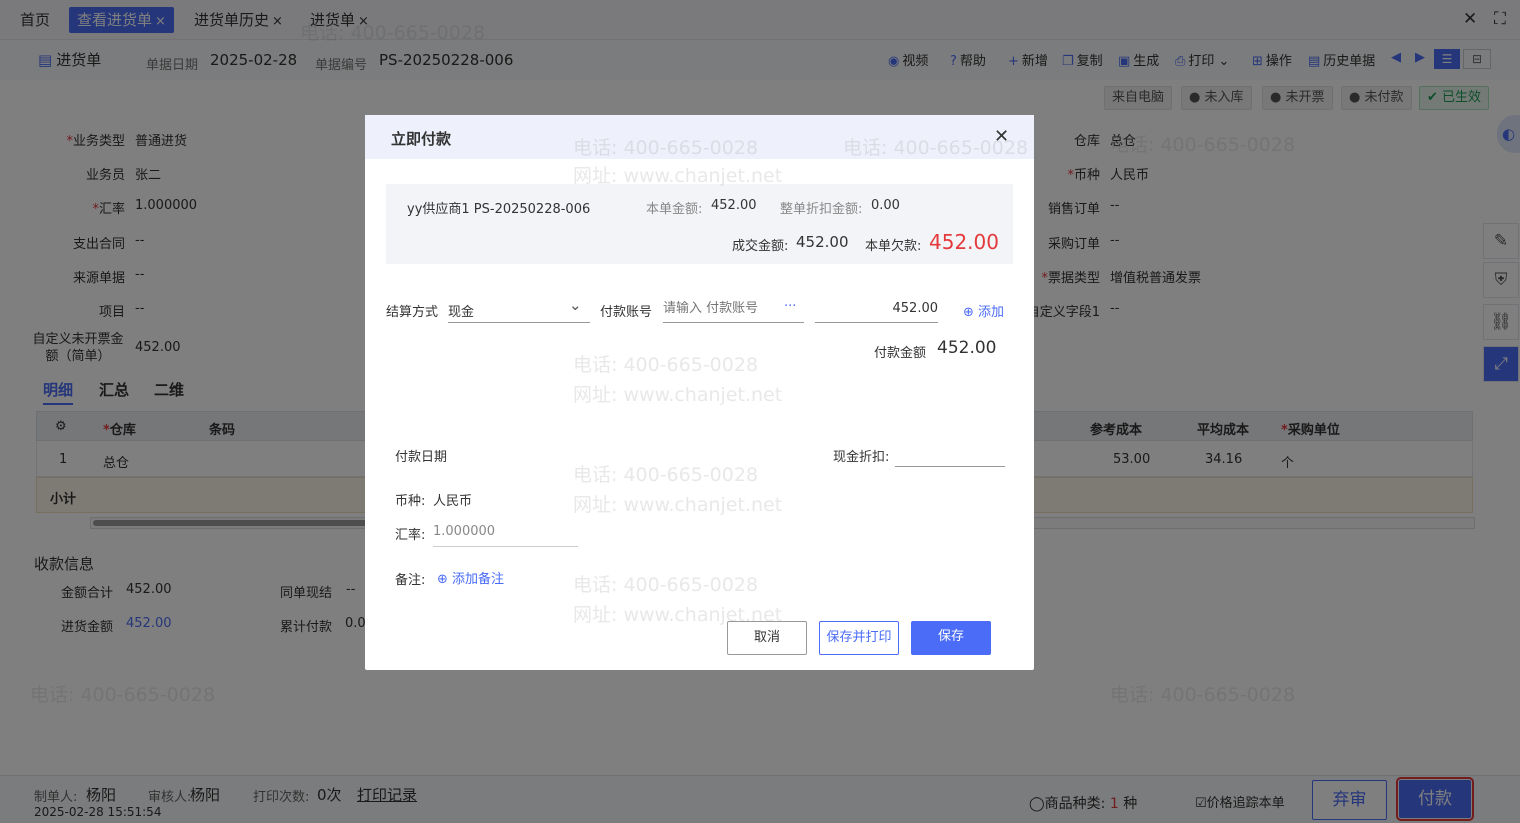  Describe the element at coordinates (410, 580) in the screenshot. I see `note-label: 备注:` at that location.